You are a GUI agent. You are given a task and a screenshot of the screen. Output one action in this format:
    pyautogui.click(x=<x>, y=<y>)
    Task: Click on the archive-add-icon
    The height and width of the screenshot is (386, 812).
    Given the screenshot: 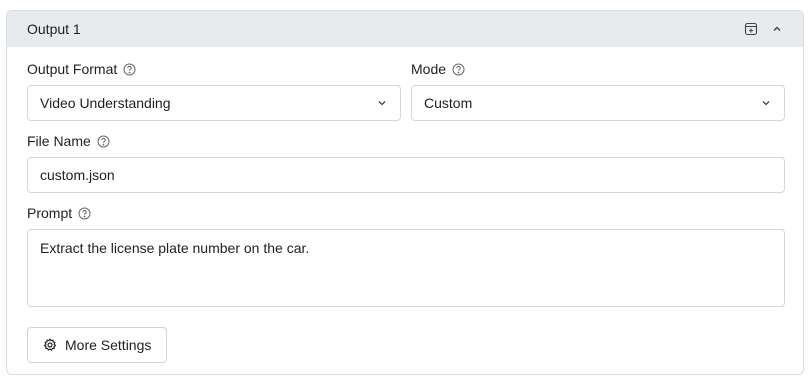 What is the action you would take?
    pyautogui.click(x=751, y=29)
    